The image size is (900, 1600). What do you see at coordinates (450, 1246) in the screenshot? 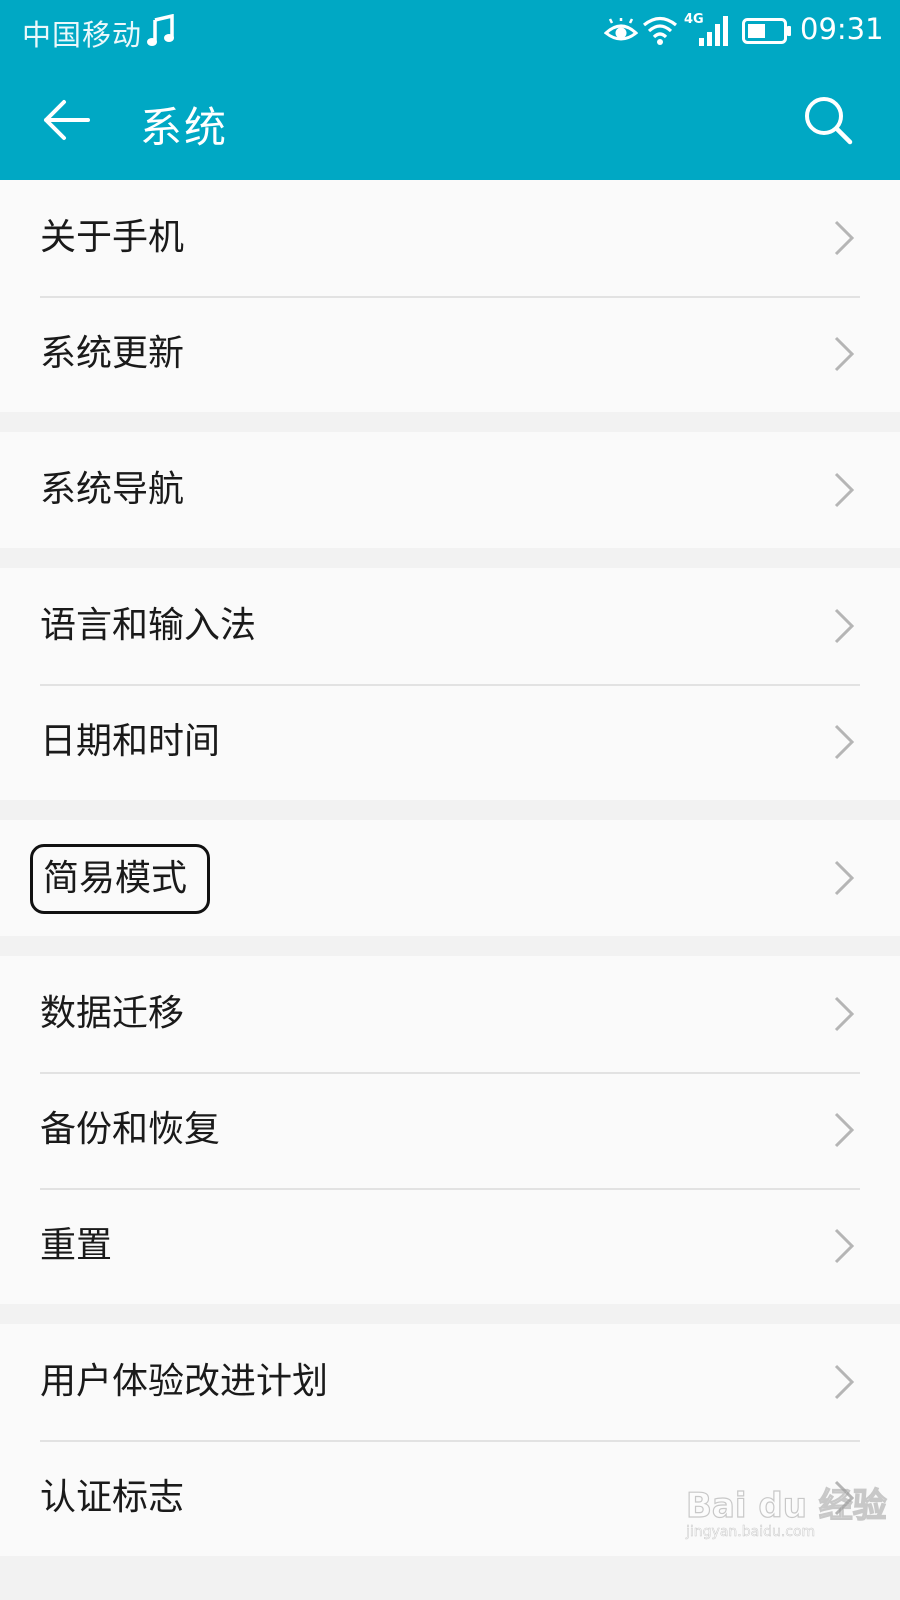
I see `setting-reset: 重置` at bounding box center [450, 1246].